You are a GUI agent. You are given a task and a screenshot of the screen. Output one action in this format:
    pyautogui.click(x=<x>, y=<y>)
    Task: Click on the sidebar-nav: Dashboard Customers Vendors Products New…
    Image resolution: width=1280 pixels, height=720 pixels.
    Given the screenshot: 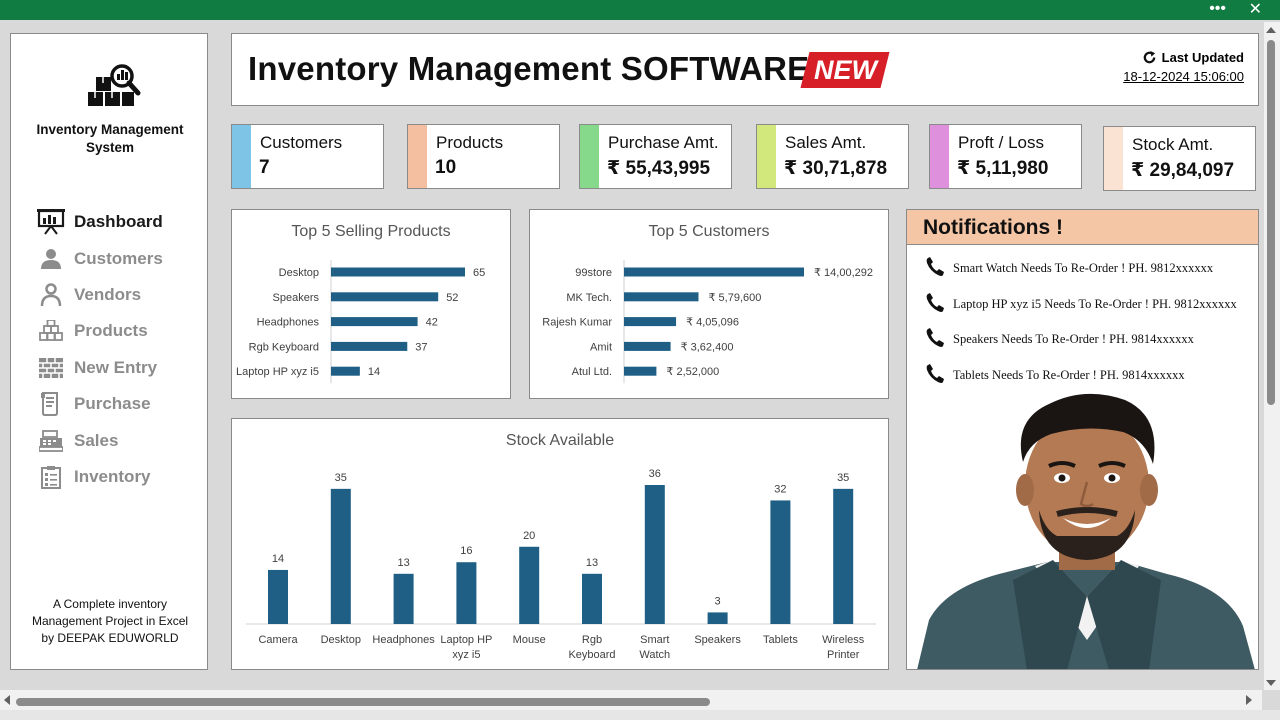 What is the action you would take?
    pyautogui.click(x=117, y=349)
    